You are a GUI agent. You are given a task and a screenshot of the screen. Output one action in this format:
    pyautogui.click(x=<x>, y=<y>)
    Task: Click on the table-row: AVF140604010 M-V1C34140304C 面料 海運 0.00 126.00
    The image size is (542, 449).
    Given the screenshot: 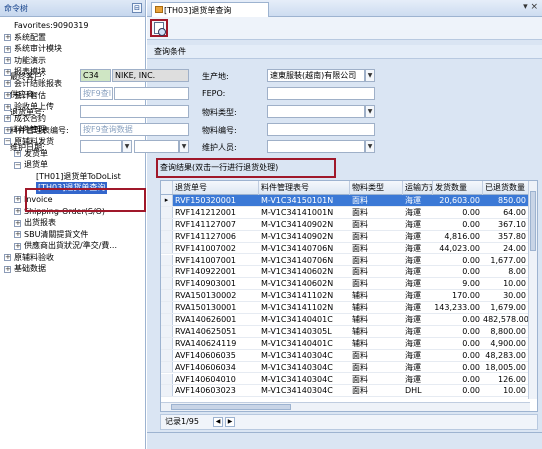 What is the action you would take?
    pyautogui.click(x=349, y=379)
    